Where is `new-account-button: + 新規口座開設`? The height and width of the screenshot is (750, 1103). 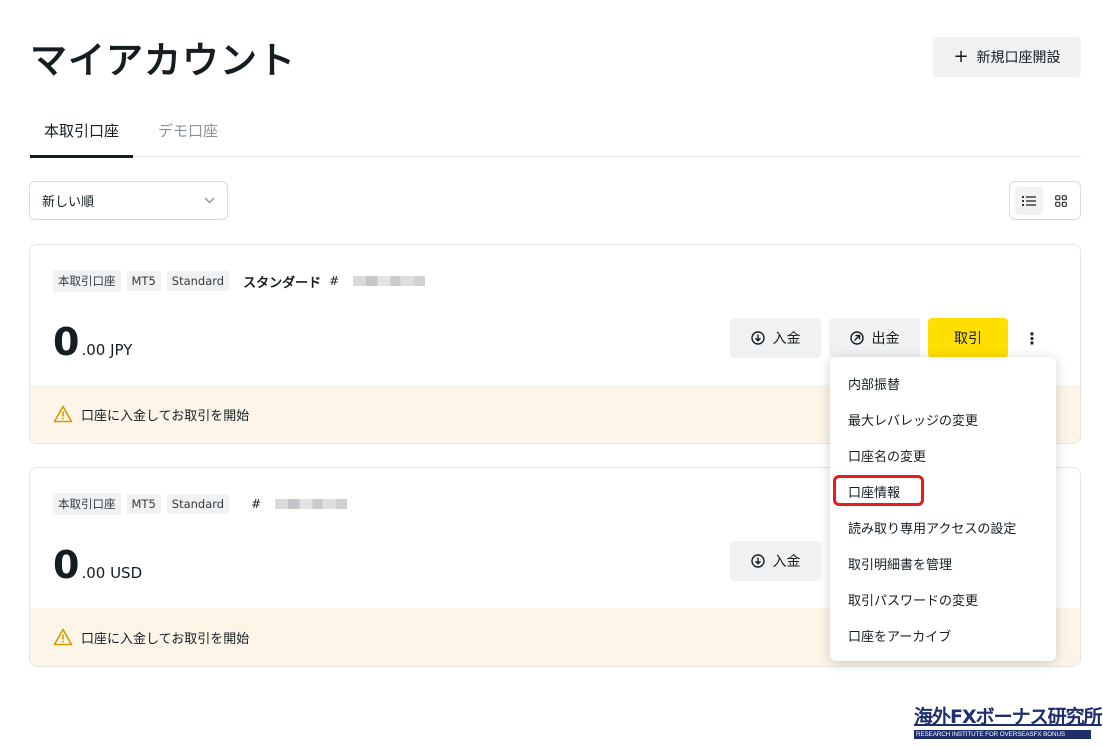 new-account-button: + 新規口座開設 is located at coordinates (1007, 57).